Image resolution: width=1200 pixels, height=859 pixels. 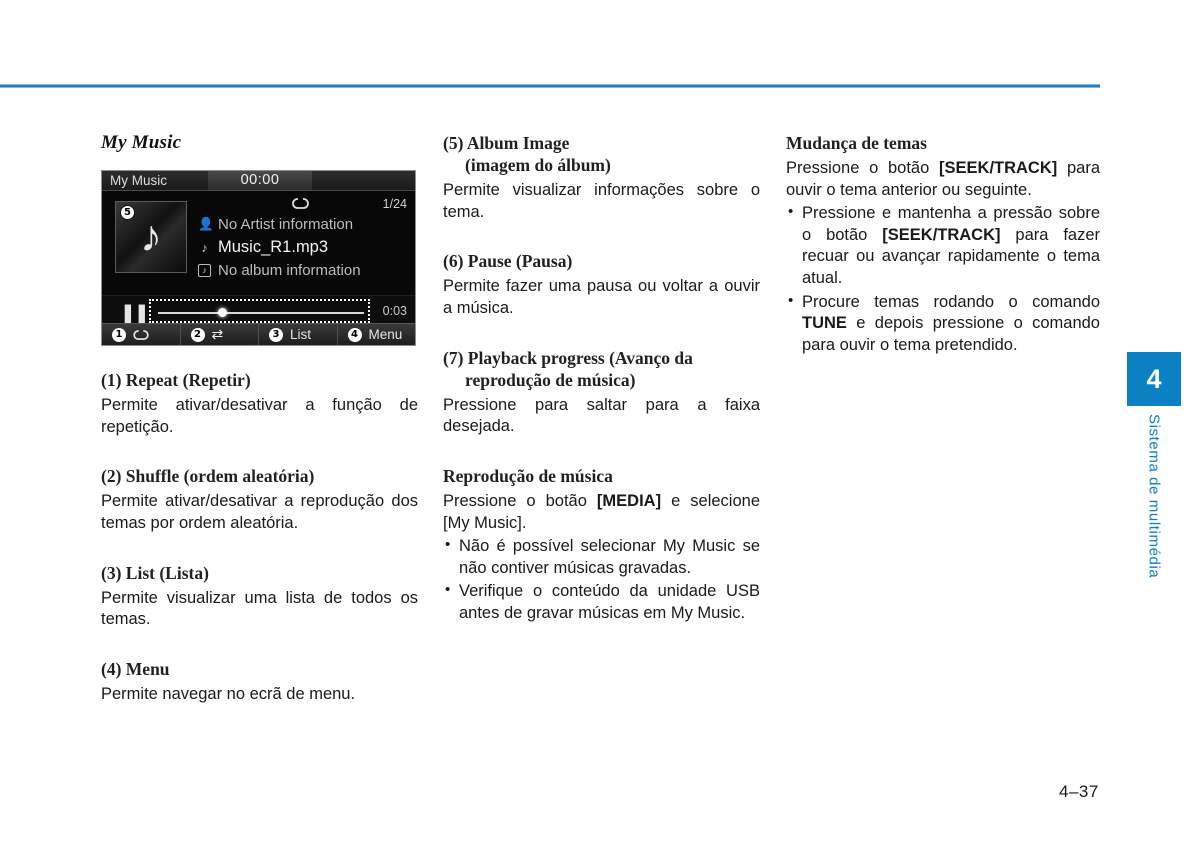 I want to click on heading-pause: (6) Pause (Pausa), so click(x=508, y=261).